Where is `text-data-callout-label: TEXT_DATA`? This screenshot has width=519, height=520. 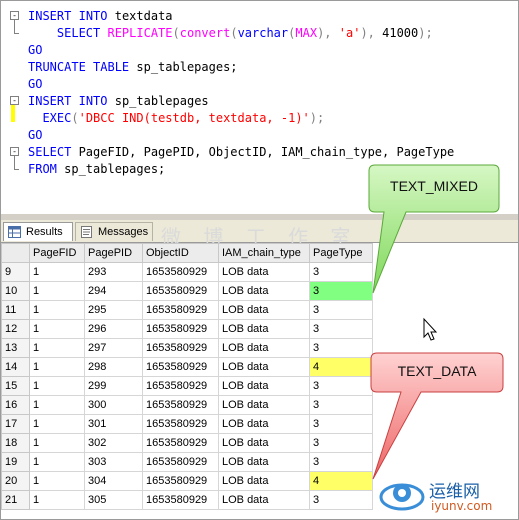
text-data-callout-label: TEXT_DATA is located at coordinates (437, 371).